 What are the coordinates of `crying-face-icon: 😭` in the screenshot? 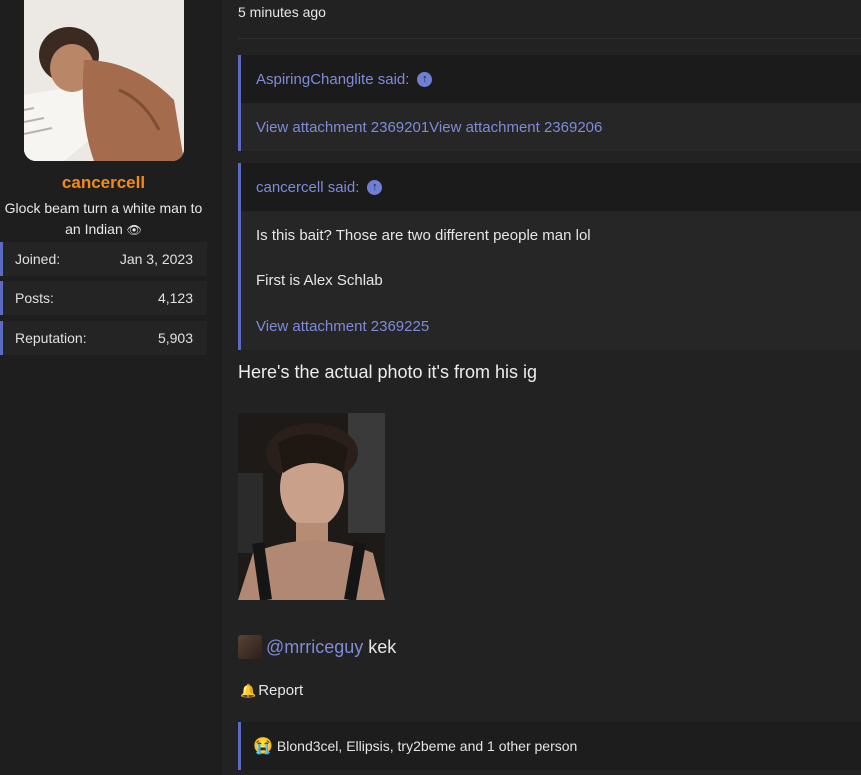 It's located at (263, 746).